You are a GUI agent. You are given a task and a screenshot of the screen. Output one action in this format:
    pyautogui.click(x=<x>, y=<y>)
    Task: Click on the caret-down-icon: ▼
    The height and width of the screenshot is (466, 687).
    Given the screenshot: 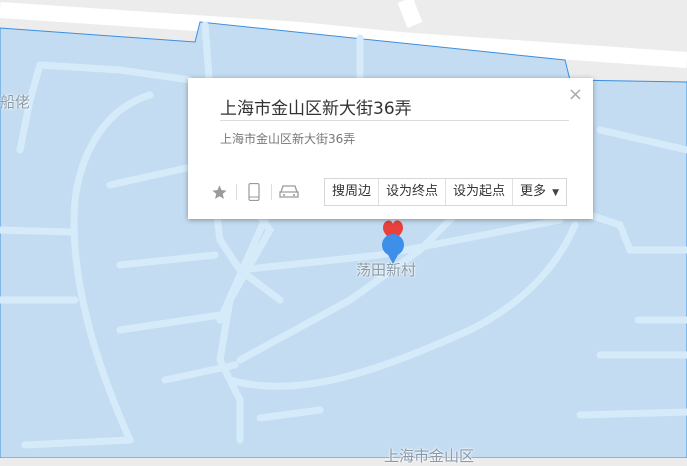 What is the action you would take?
    pyautogui.click(x=555, y=193)
    